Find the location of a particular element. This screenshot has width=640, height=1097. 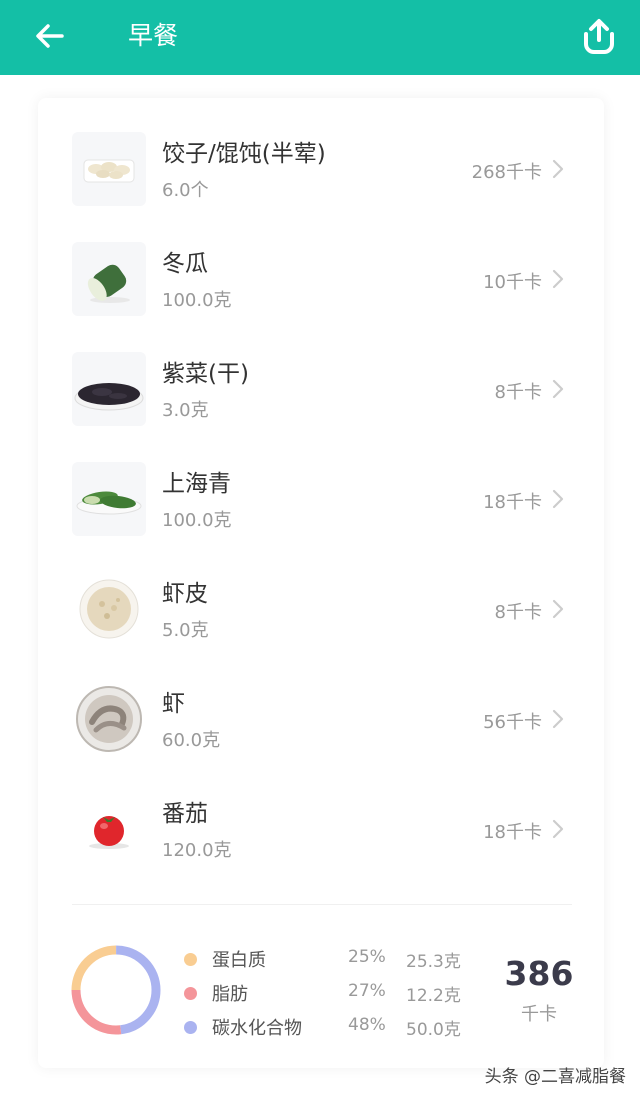

food-item-seaweed: 紫菜(干) 3.0克 8千卡 is located at coordinates (321, 373).